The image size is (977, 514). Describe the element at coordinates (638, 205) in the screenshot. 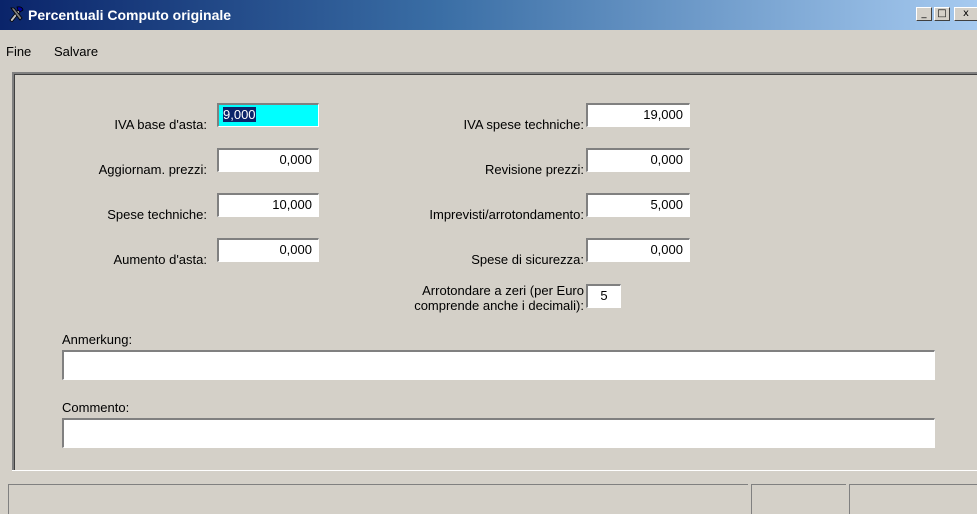

I see `imprevisti-input: 5,000` at that location.